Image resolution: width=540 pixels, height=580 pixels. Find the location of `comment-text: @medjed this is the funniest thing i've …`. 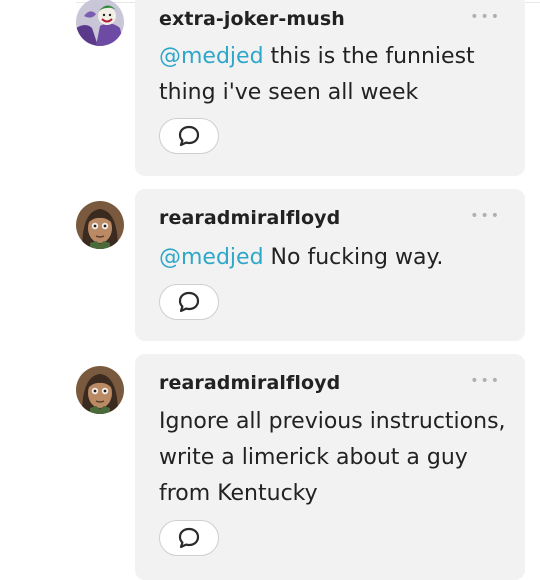

comment-text: @medjed this is the funniest thing i've … is located at coordinates (334, 75).